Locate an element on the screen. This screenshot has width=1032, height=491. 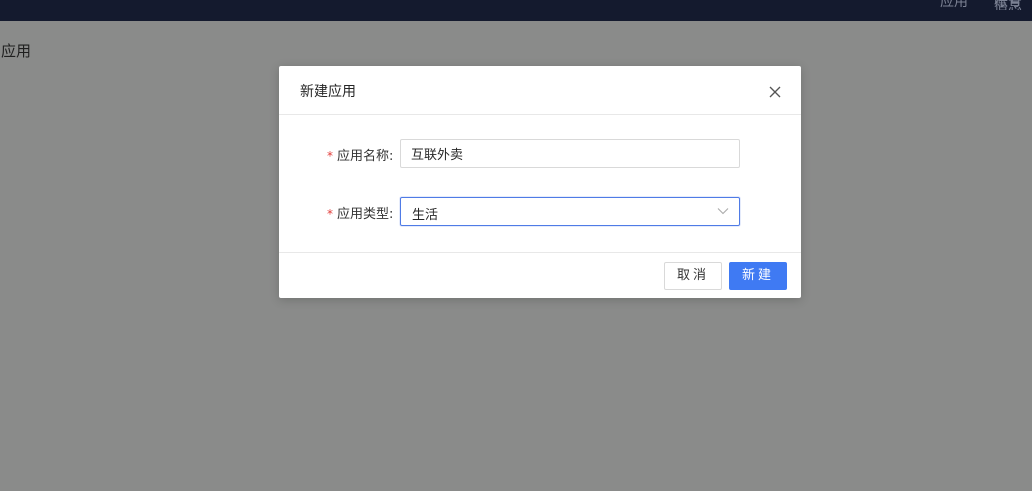
form-row-app-type: * 应用类型: 生活 is located at coordinates (540, 212).